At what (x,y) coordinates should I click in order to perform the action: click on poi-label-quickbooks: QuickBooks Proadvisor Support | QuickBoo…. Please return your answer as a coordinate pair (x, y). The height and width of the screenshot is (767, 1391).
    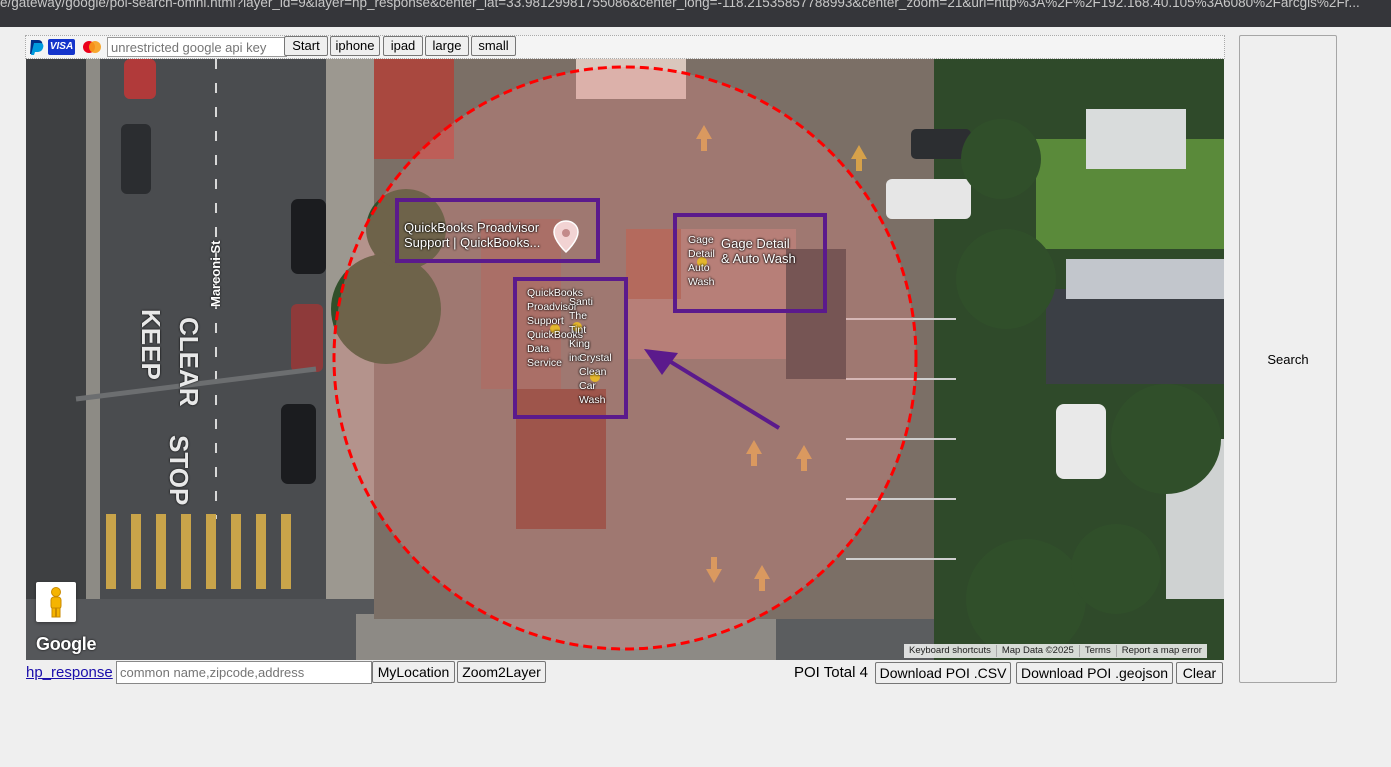
    Looking at the image, I should click on (472, 235).